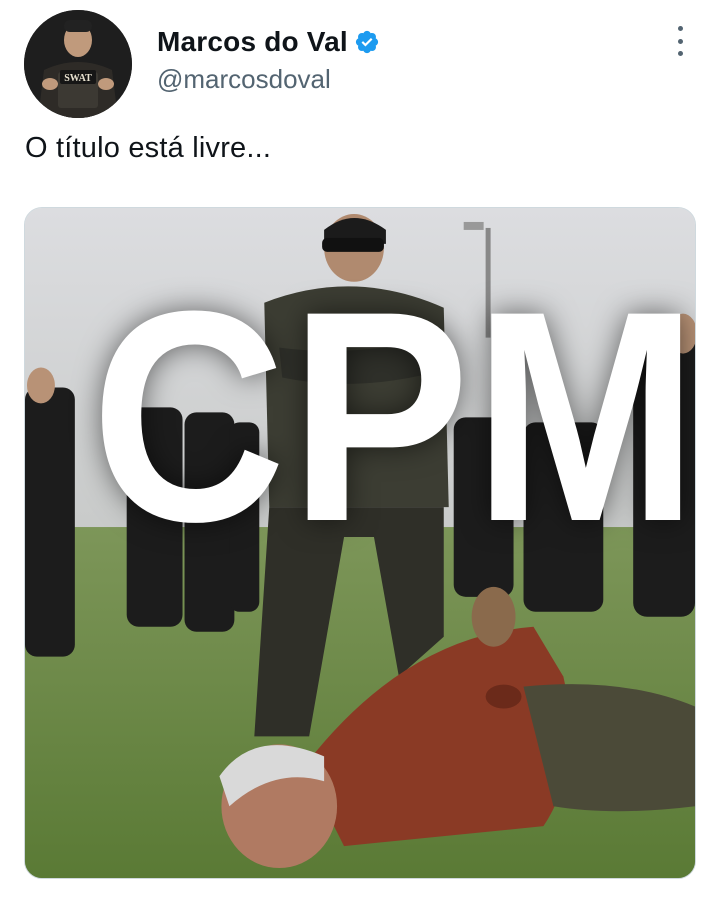 This screenshot has width=720, height=906. I want to click on avatar: SWAT, so click(78, 64).